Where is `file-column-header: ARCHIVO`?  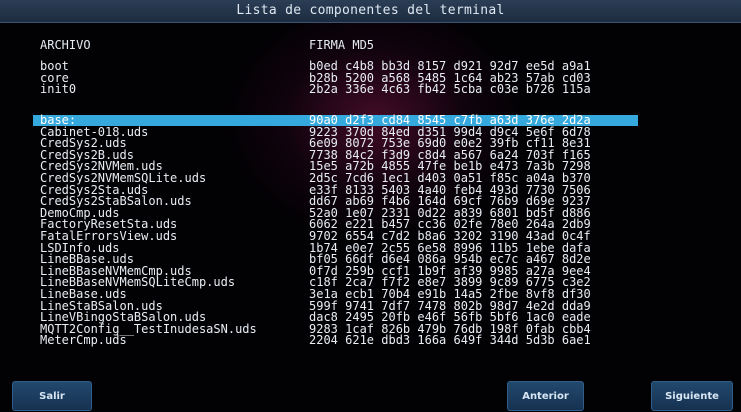 file-column-header: ARCHIVO is located at coordinates (65, 45).